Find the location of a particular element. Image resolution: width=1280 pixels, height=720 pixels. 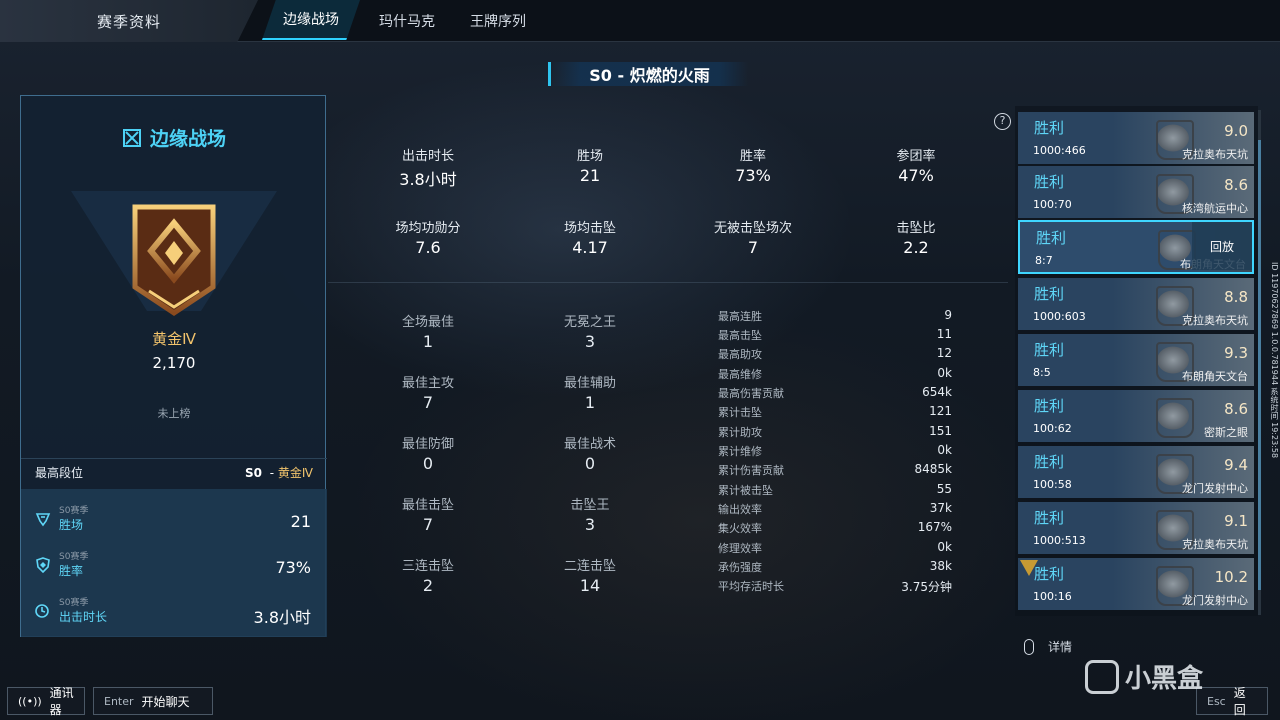

back-button: Esc 返回 is located at coordinates (1232, 701).